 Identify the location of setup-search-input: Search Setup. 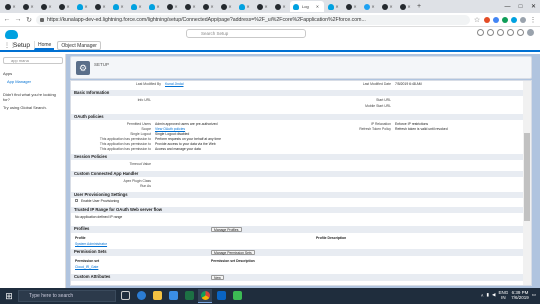
(246, 33).